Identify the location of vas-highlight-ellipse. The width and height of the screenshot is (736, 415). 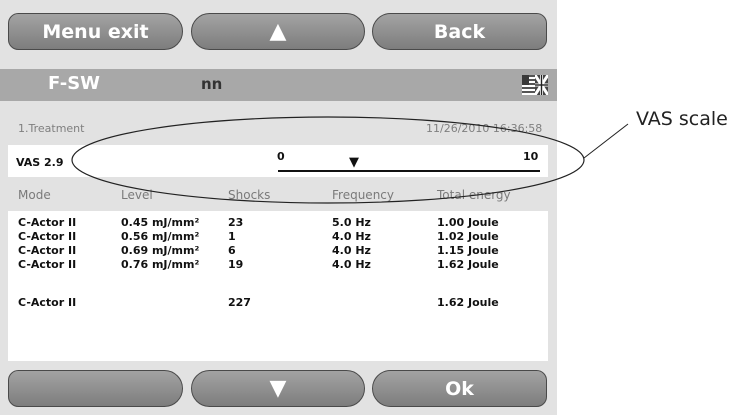
(328, 160).